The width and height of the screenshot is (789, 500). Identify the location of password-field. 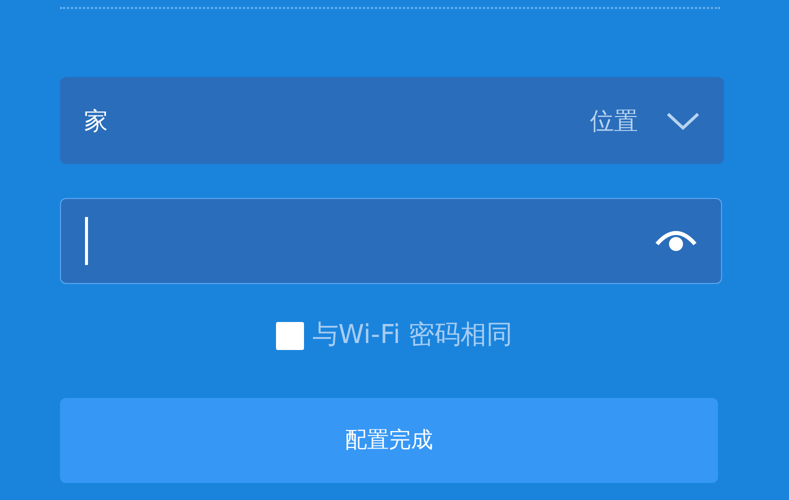
(391, 241).